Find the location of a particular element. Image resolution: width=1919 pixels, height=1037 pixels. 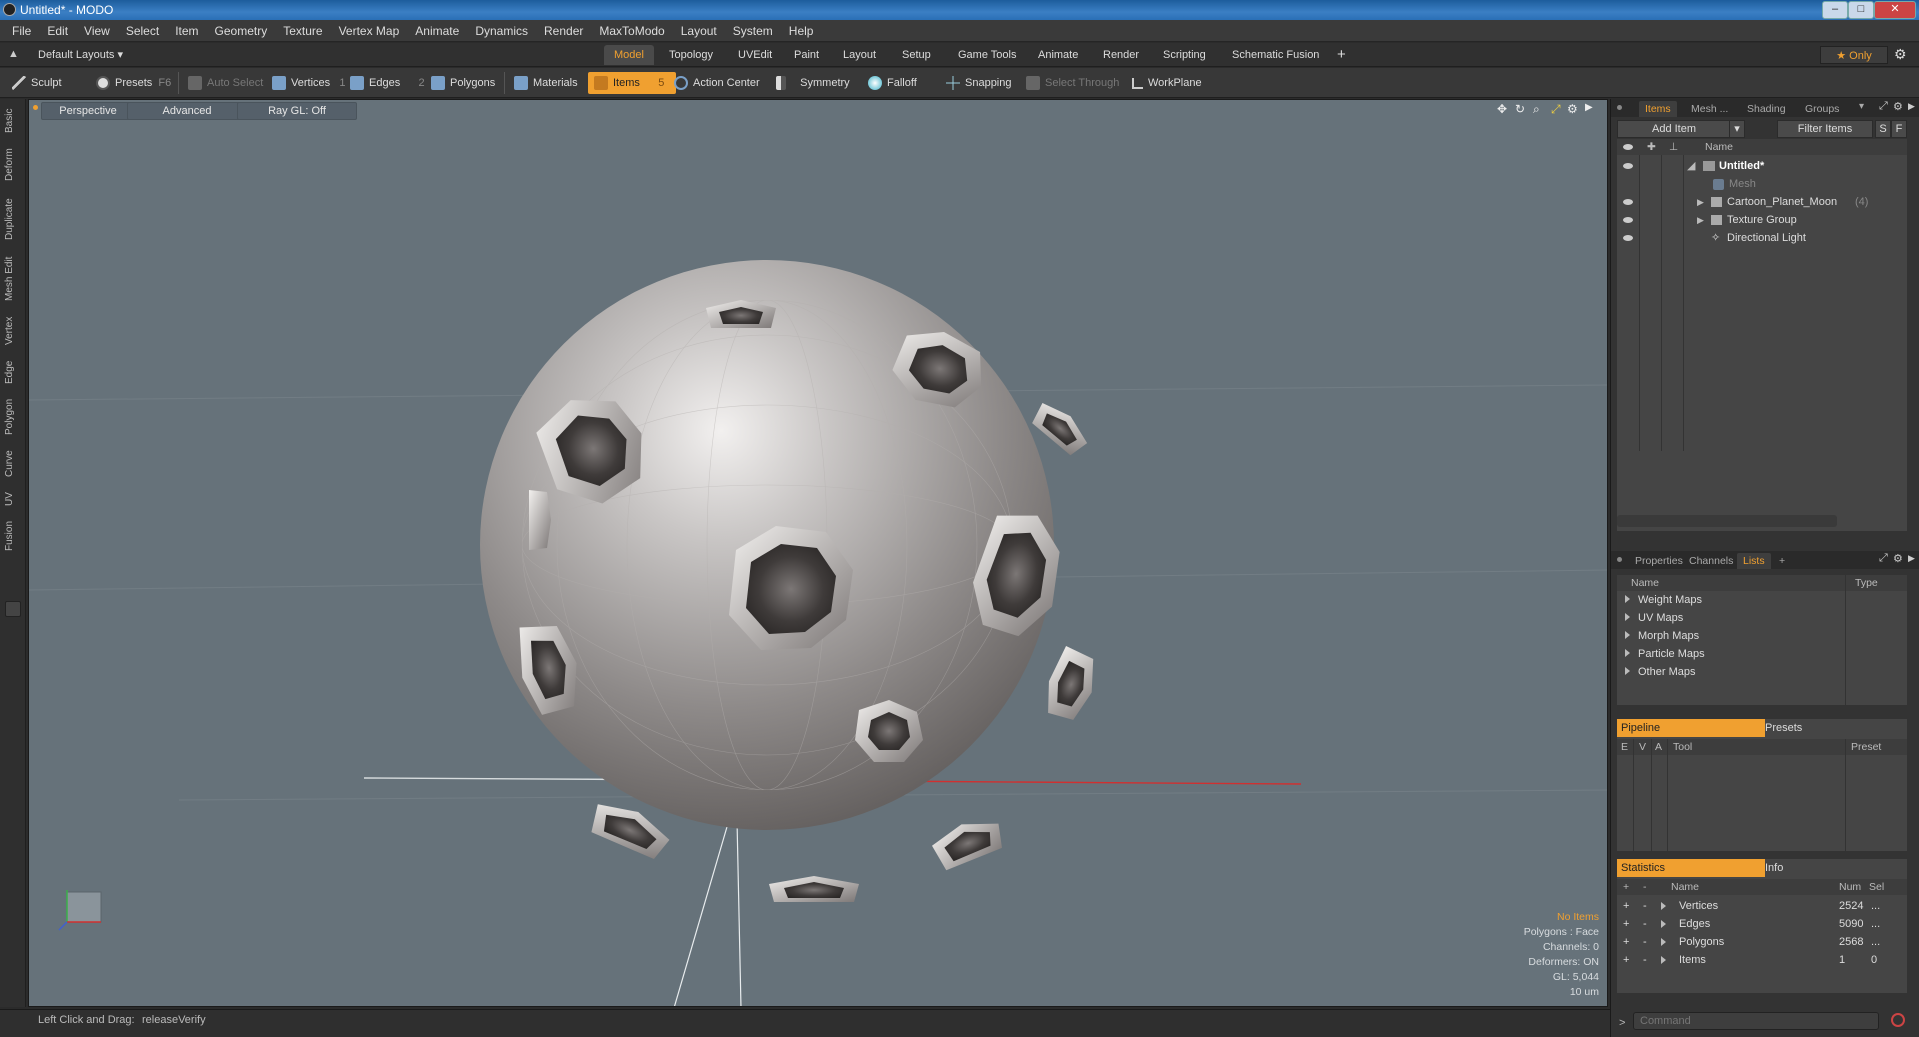

tab-paint: Paint is located at coordinates (806, 55).